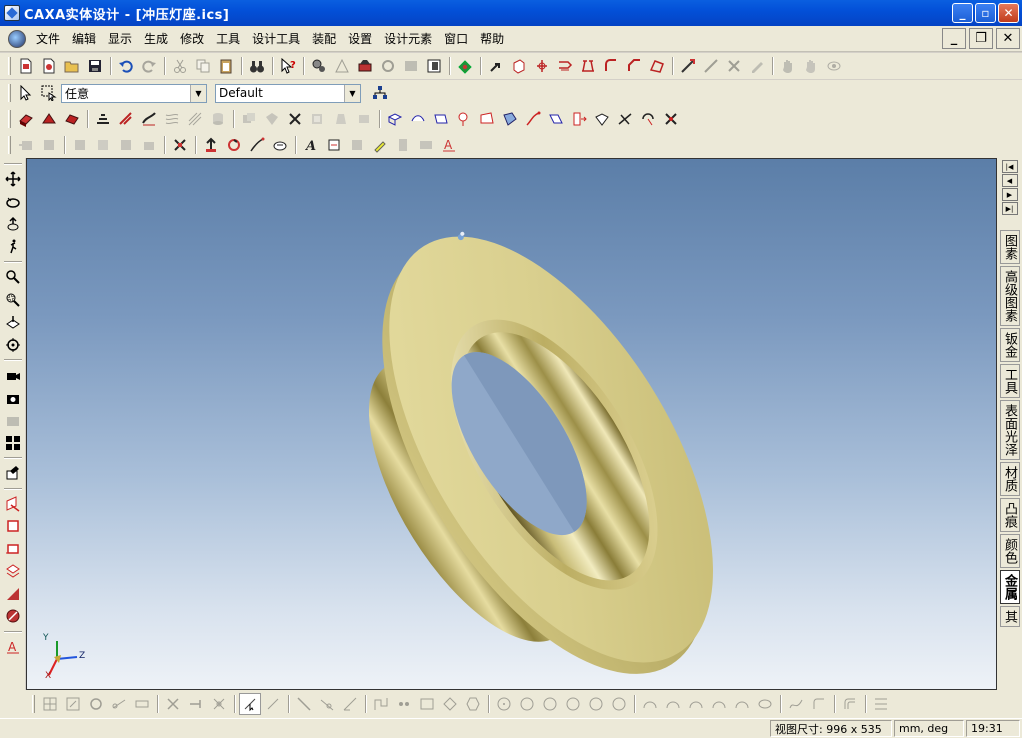 The image size is (1022, 738). Describe the element at coordinates (134, 93) in the screenshot. I see `selection-filter-select: 任意 ▼` at that location.